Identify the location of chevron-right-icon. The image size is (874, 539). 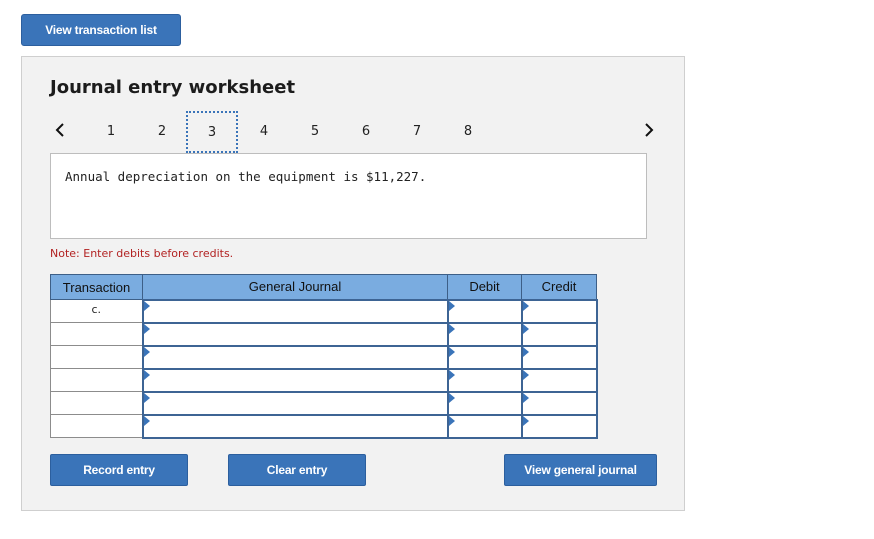
(649, 130).